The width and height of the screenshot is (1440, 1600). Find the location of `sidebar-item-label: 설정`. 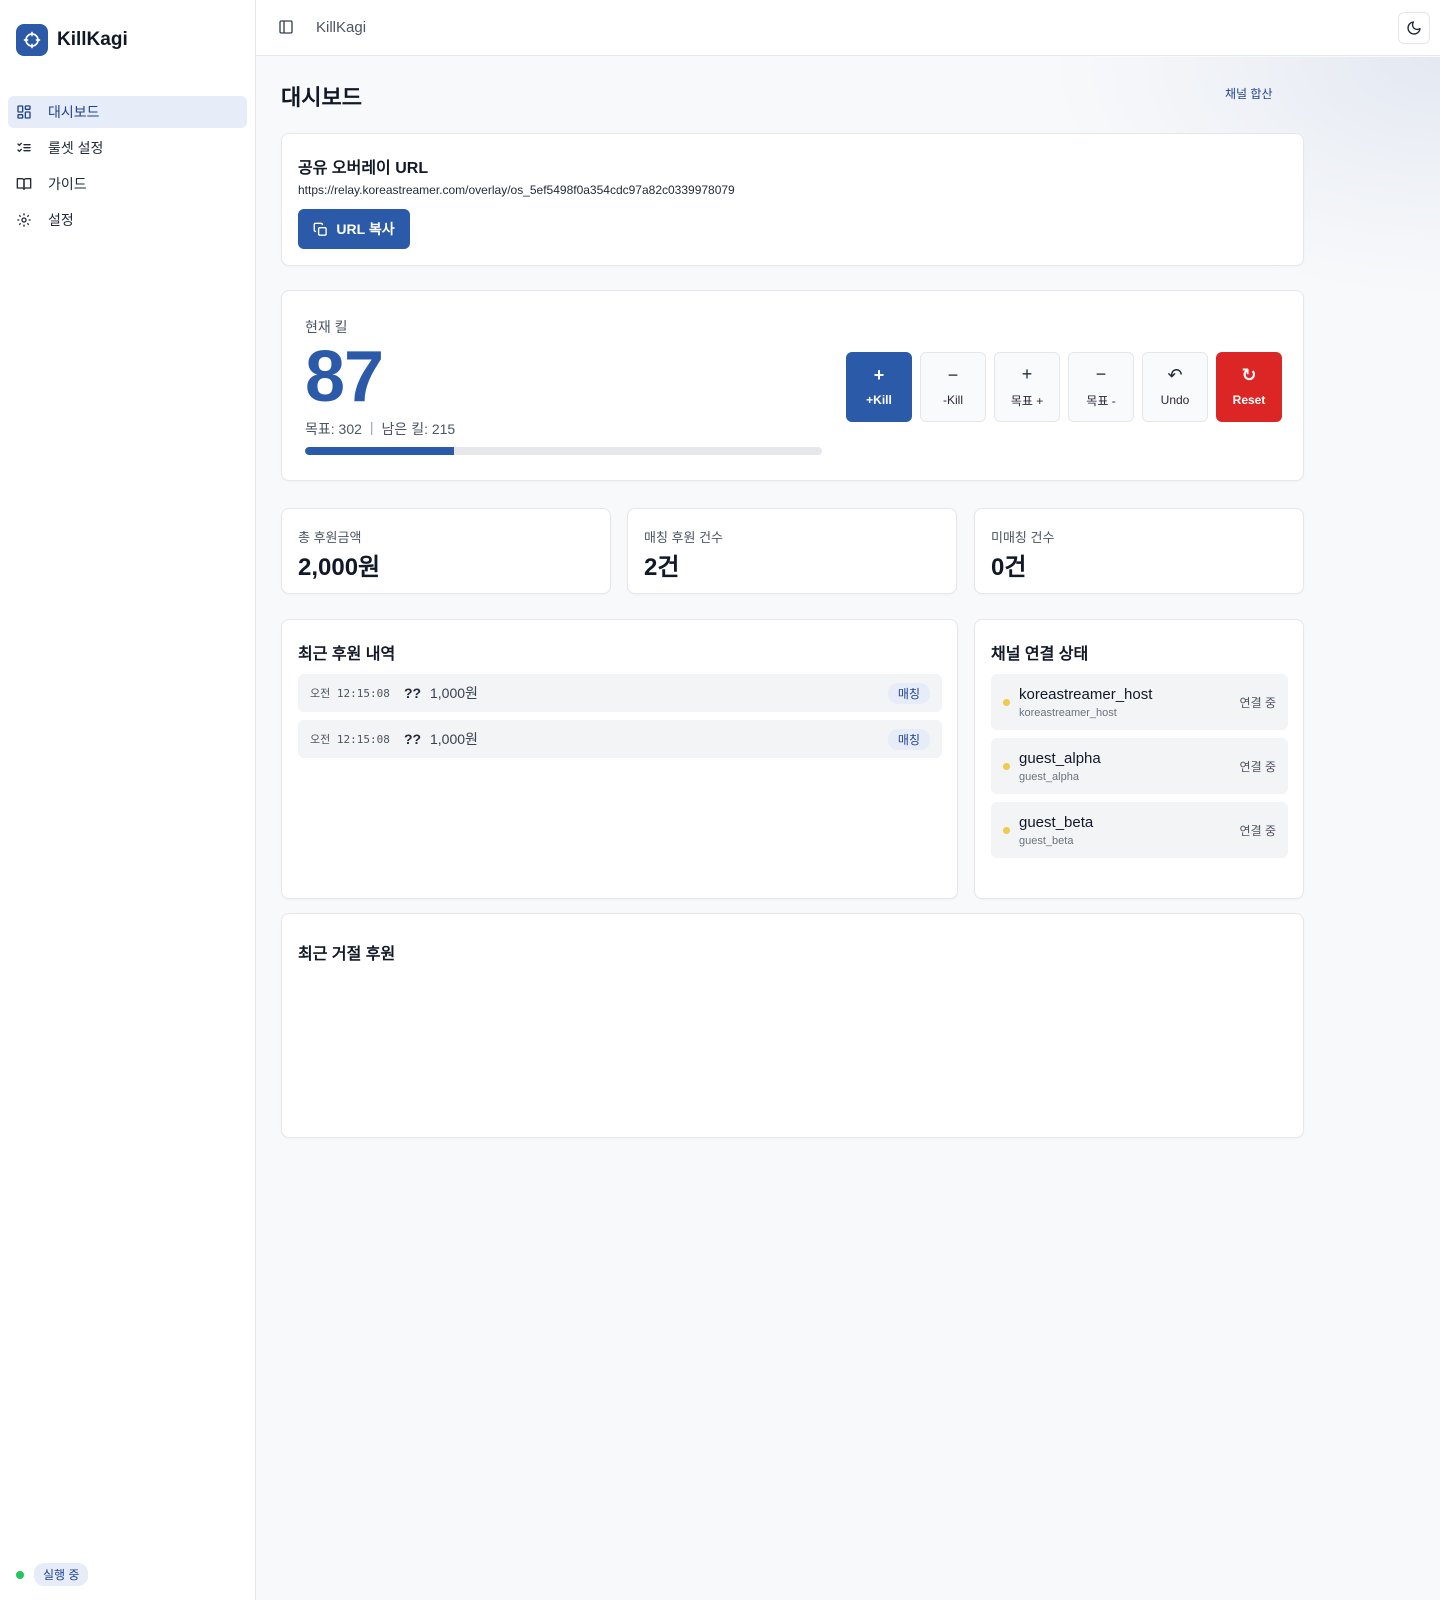

sidebar-item-label: 설정 is located at coordinates (61, 220).